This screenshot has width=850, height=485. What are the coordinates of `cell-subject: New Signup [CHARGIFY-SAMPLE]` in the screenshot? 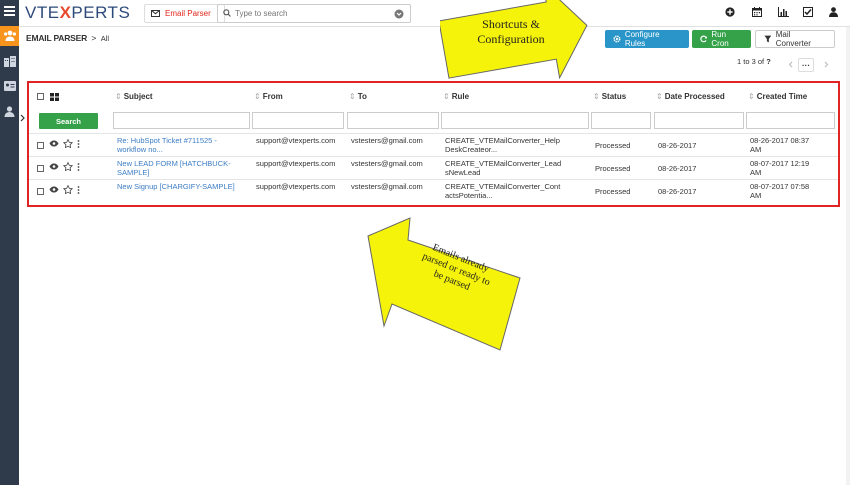 It's located at (177, 186).